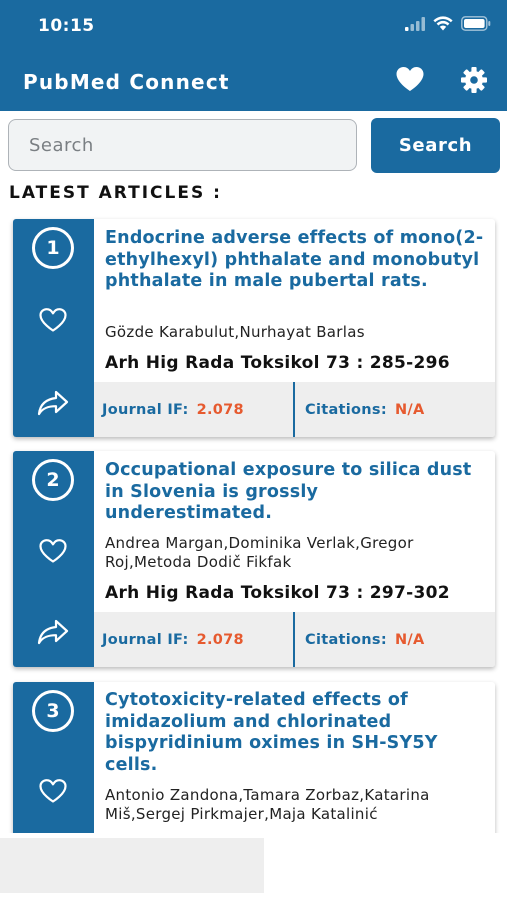 The image size is (507, 900). Describe the element at coordinates (115, 193) in the screenshot. I see `section-title: LATEST ARTICLES :` at that location.